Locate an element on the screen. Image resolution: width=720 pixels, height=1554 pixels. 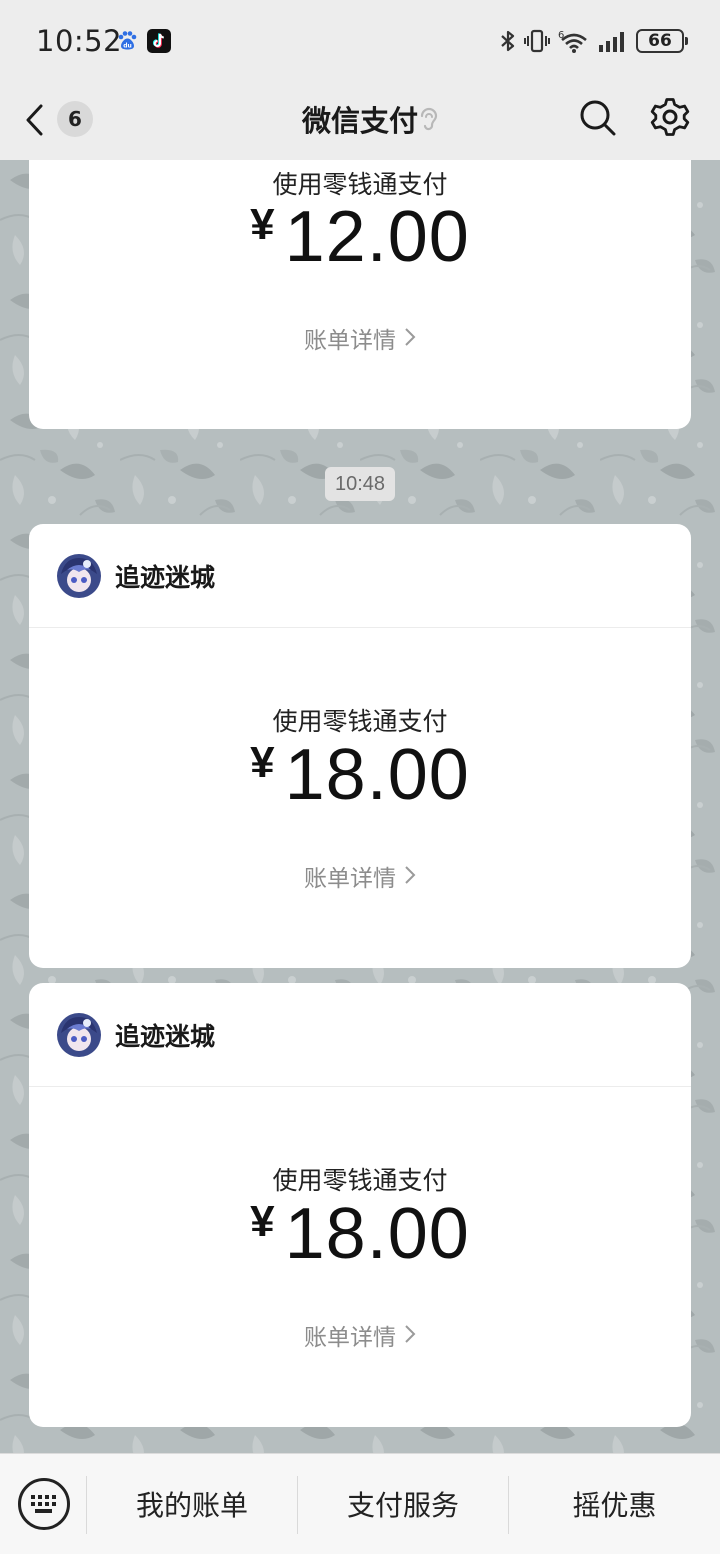
bottom-menu-bar: 我的账单 支付服务 摇优惠 is located at coordinates (360, 1503).